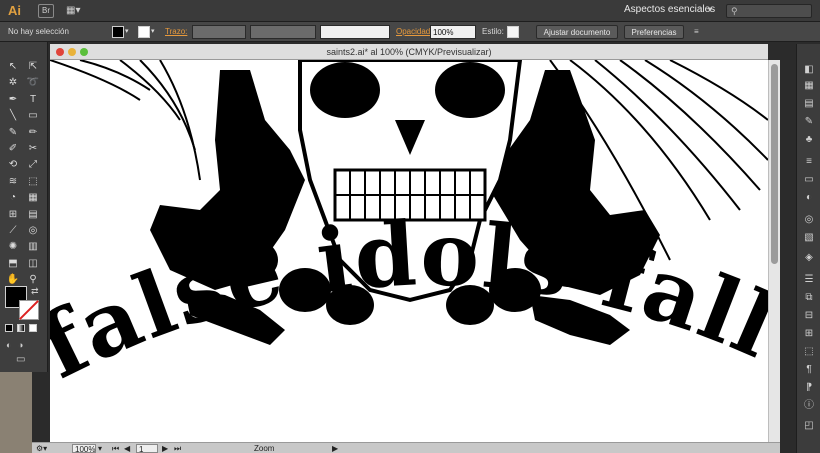  Describe the element at coordinates (8, 345) in the screenshot. I see `draw-mode-icon: ◐` at that location.